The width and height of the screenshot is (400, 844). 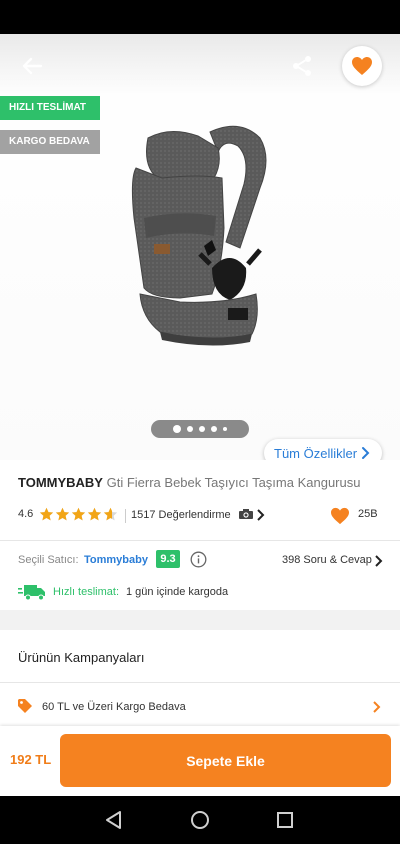 What do you see at coordinates (31, 593) in the screenshot?
I see `truck-icon` at bounding box center [31, 593].